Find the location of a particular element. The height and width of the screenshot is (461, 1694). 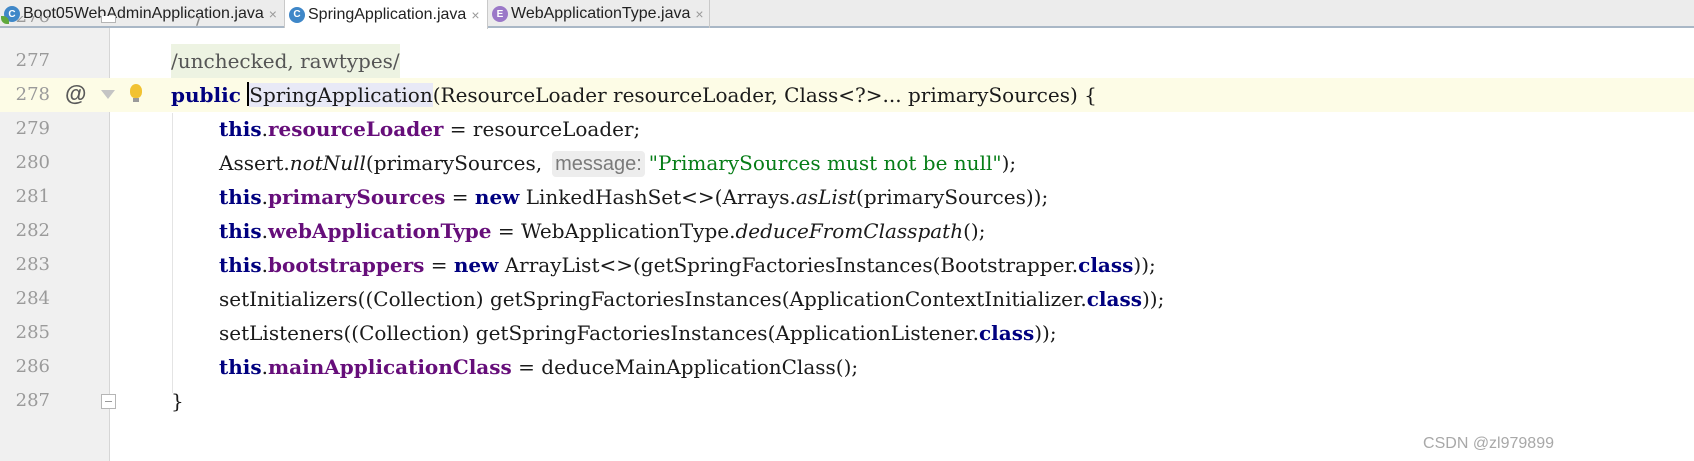

statement: this.resourceLoader = resourceLoader; is located at coordinates (429, 129).